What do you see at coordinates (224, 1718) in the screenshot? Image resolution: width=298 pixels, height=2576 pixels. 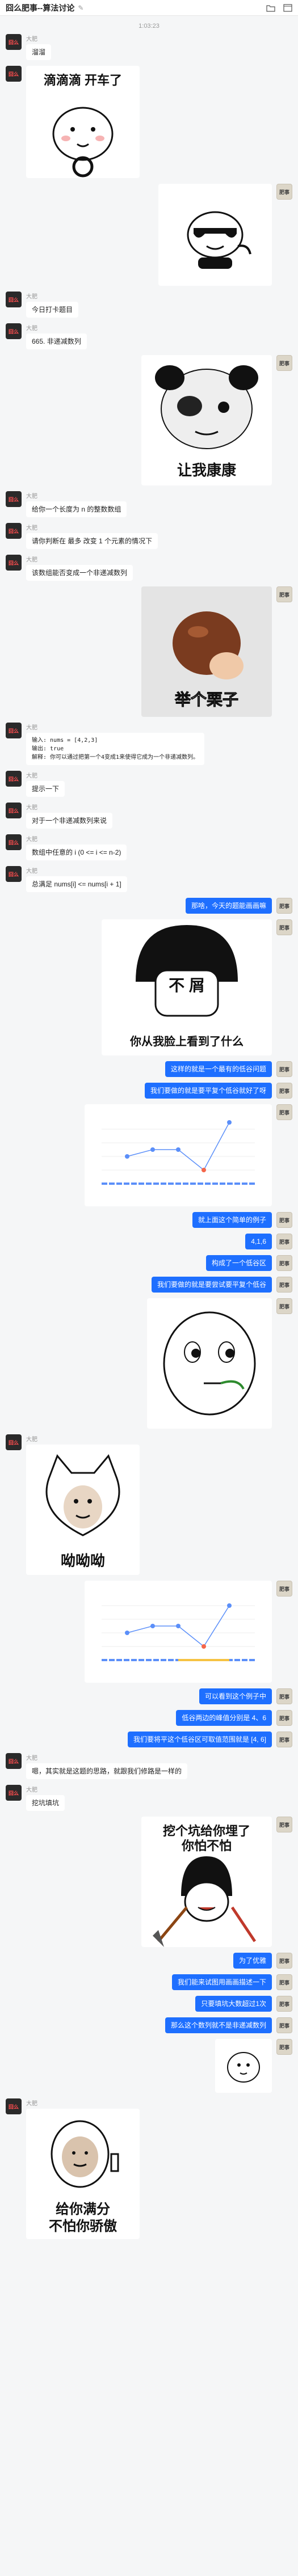 I see `message-bubble: 低谷两边的峰值分别是 4、6` at bounding box center [224, 1718].